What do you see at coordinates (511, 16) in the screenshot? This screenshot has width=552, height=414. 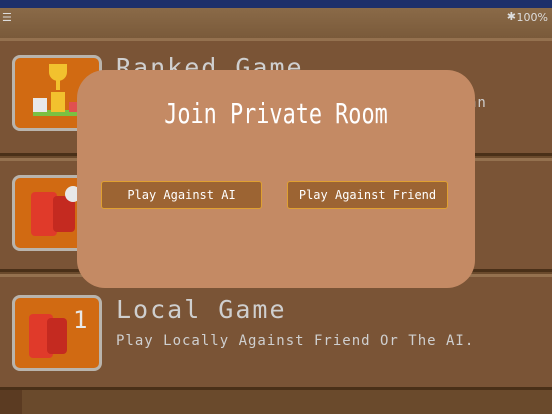 I see `bluetooth-icon: ✱` at bounding box center [511, 16].